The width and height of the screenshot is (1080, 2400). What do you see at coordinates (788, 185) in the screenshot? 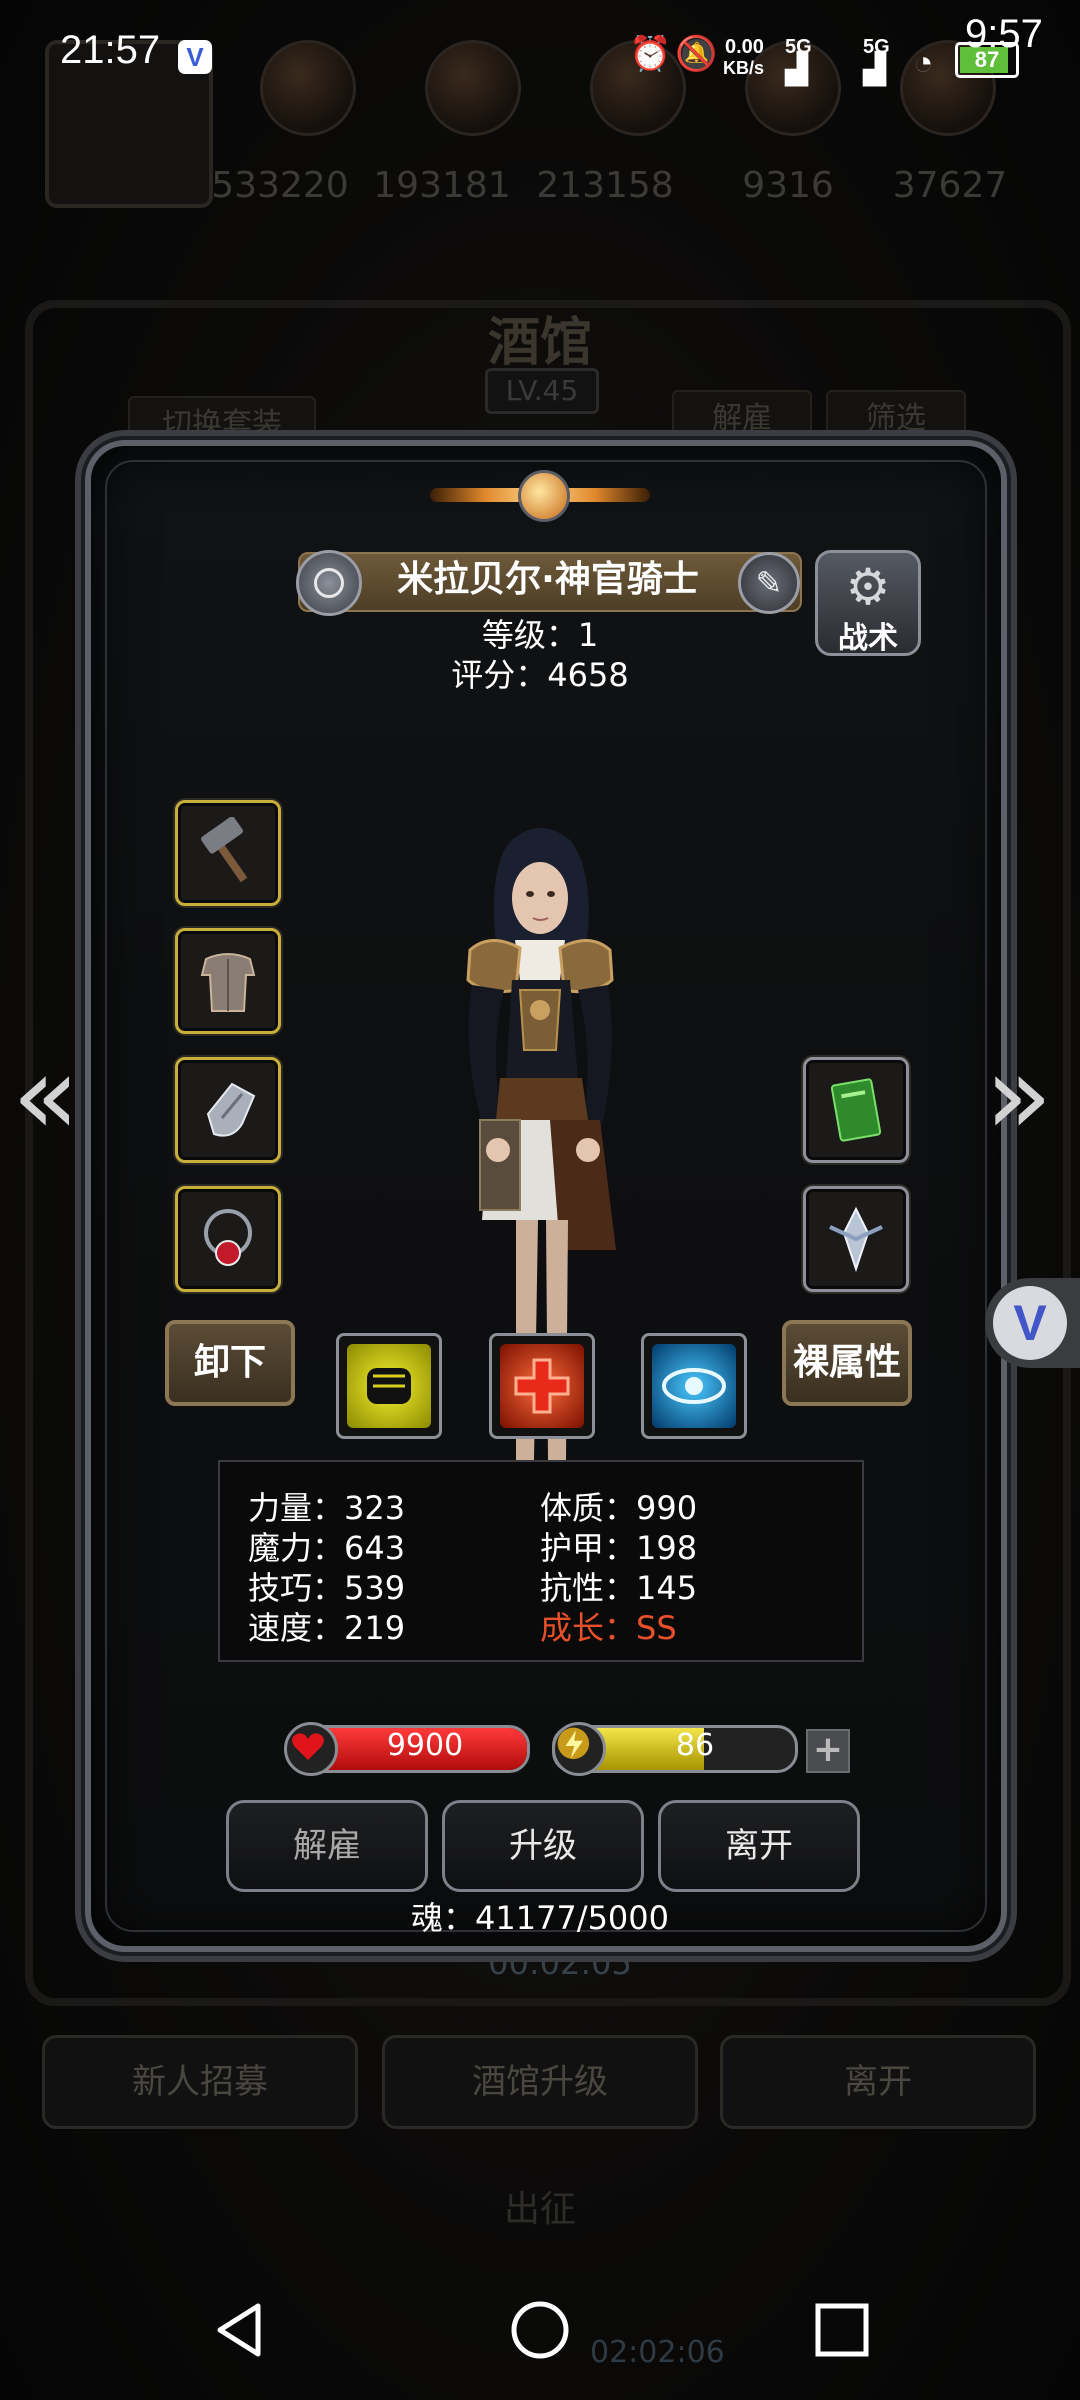
I see `resource-value: 9316` at bounding box center [788, 185].